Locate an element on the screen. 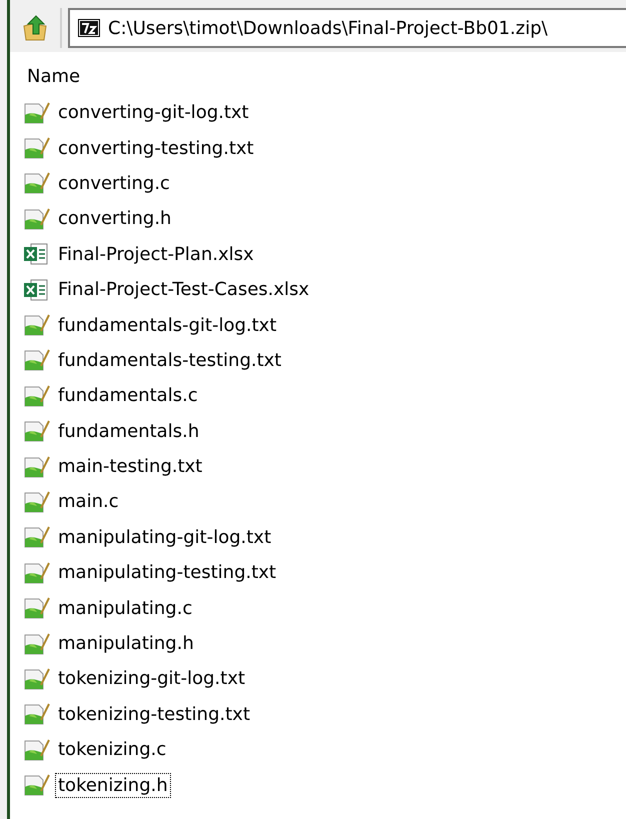 The width and height of the screenshot is (626, 819). file-name: converting-git-log.txt is located at coordinates (153, 113).